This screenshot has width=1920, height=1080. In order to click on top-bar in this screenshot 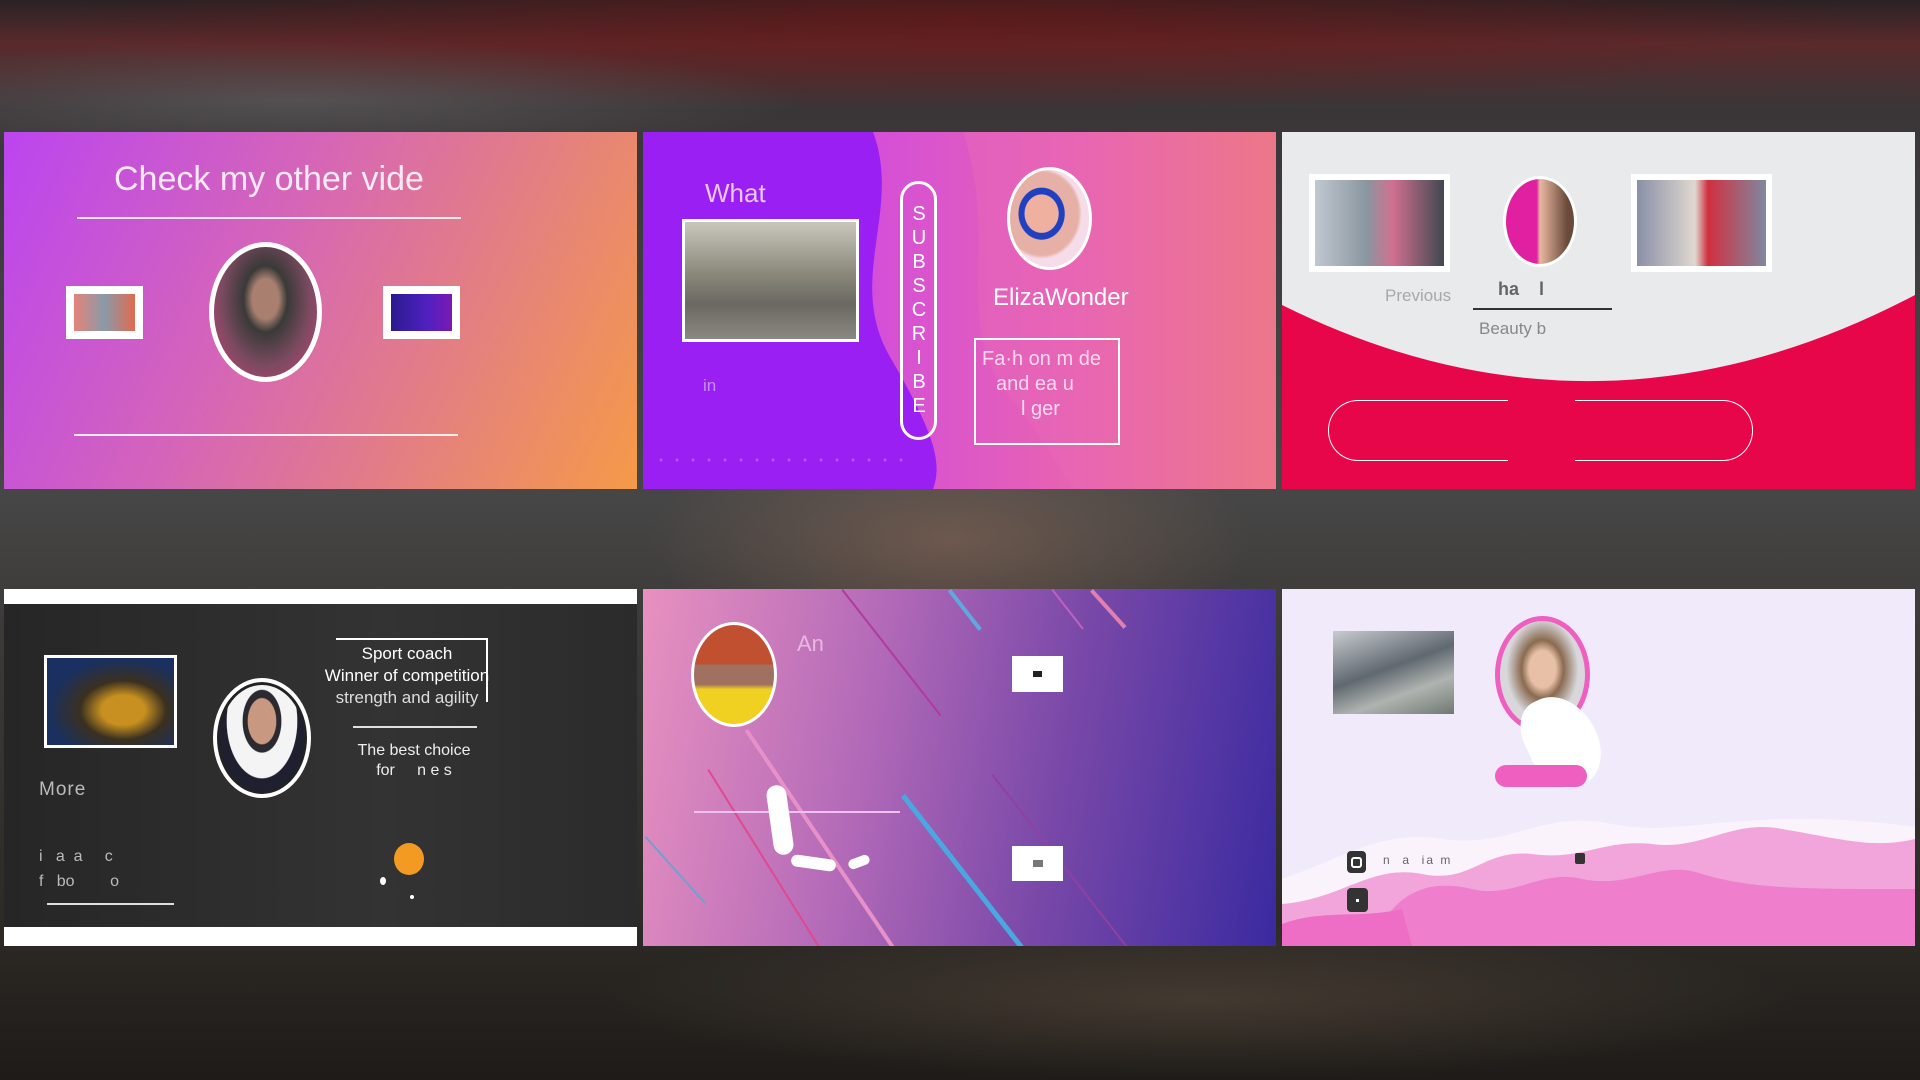, I will do `click(320, 596)`.